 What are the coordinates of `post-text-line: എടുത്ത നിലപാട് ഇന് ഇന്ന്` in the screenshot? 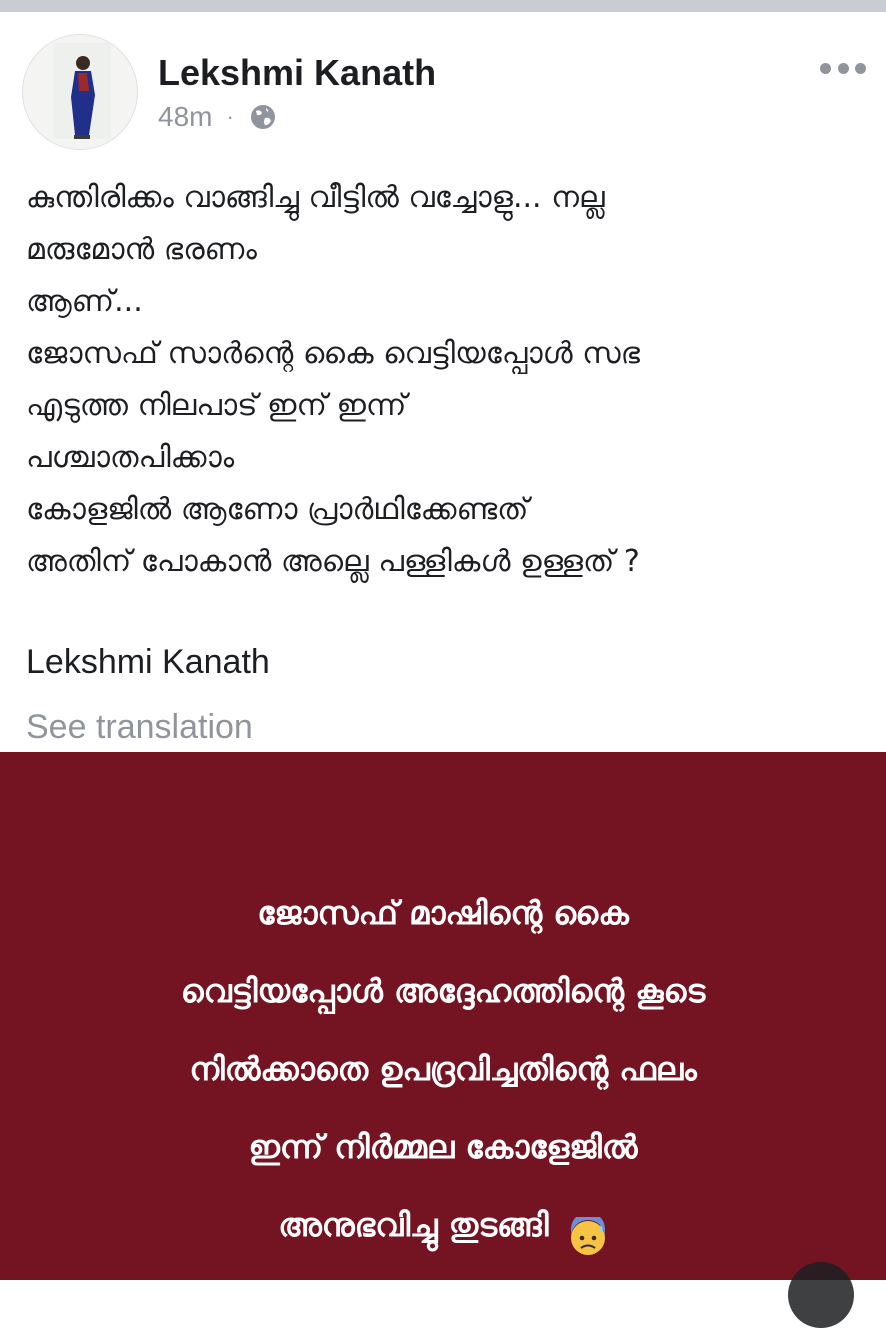 It's located at (216, 405).